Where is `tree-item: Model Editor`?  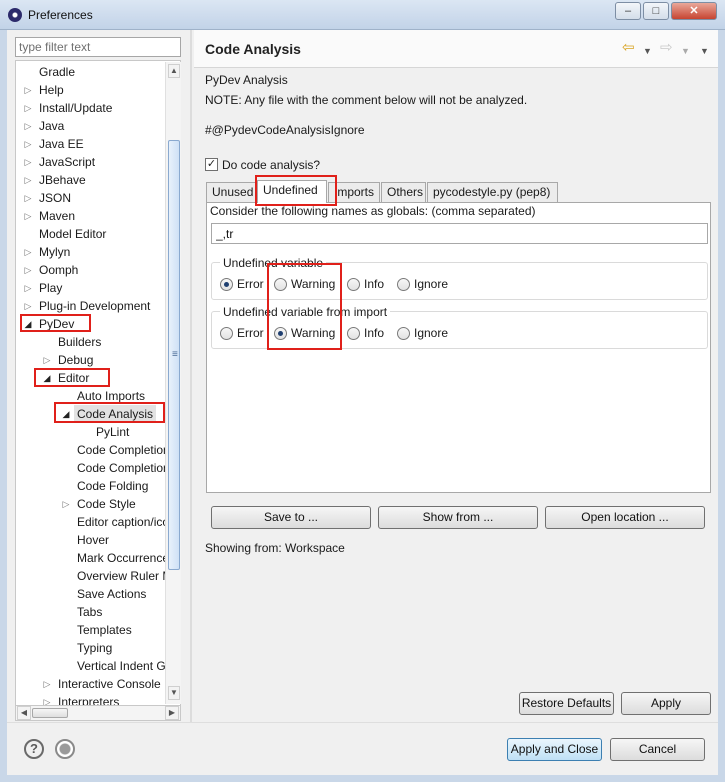 tree-item: Model Editor is located at coordinates (91, 234).